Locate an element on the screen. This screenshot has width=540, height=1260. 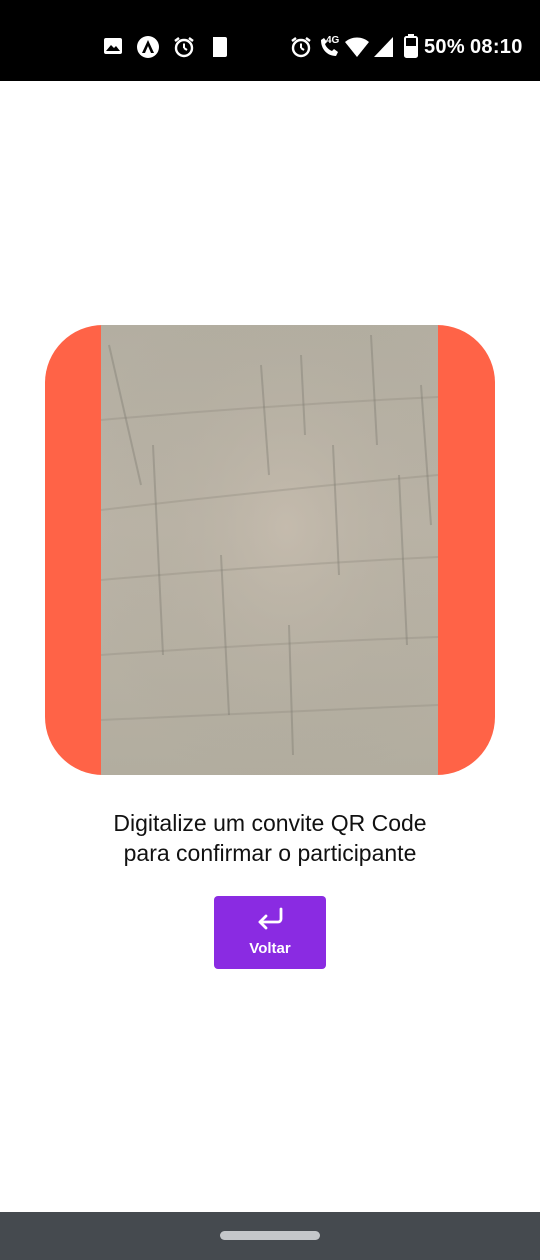
battery-icon is located at coordinates (411, 46).